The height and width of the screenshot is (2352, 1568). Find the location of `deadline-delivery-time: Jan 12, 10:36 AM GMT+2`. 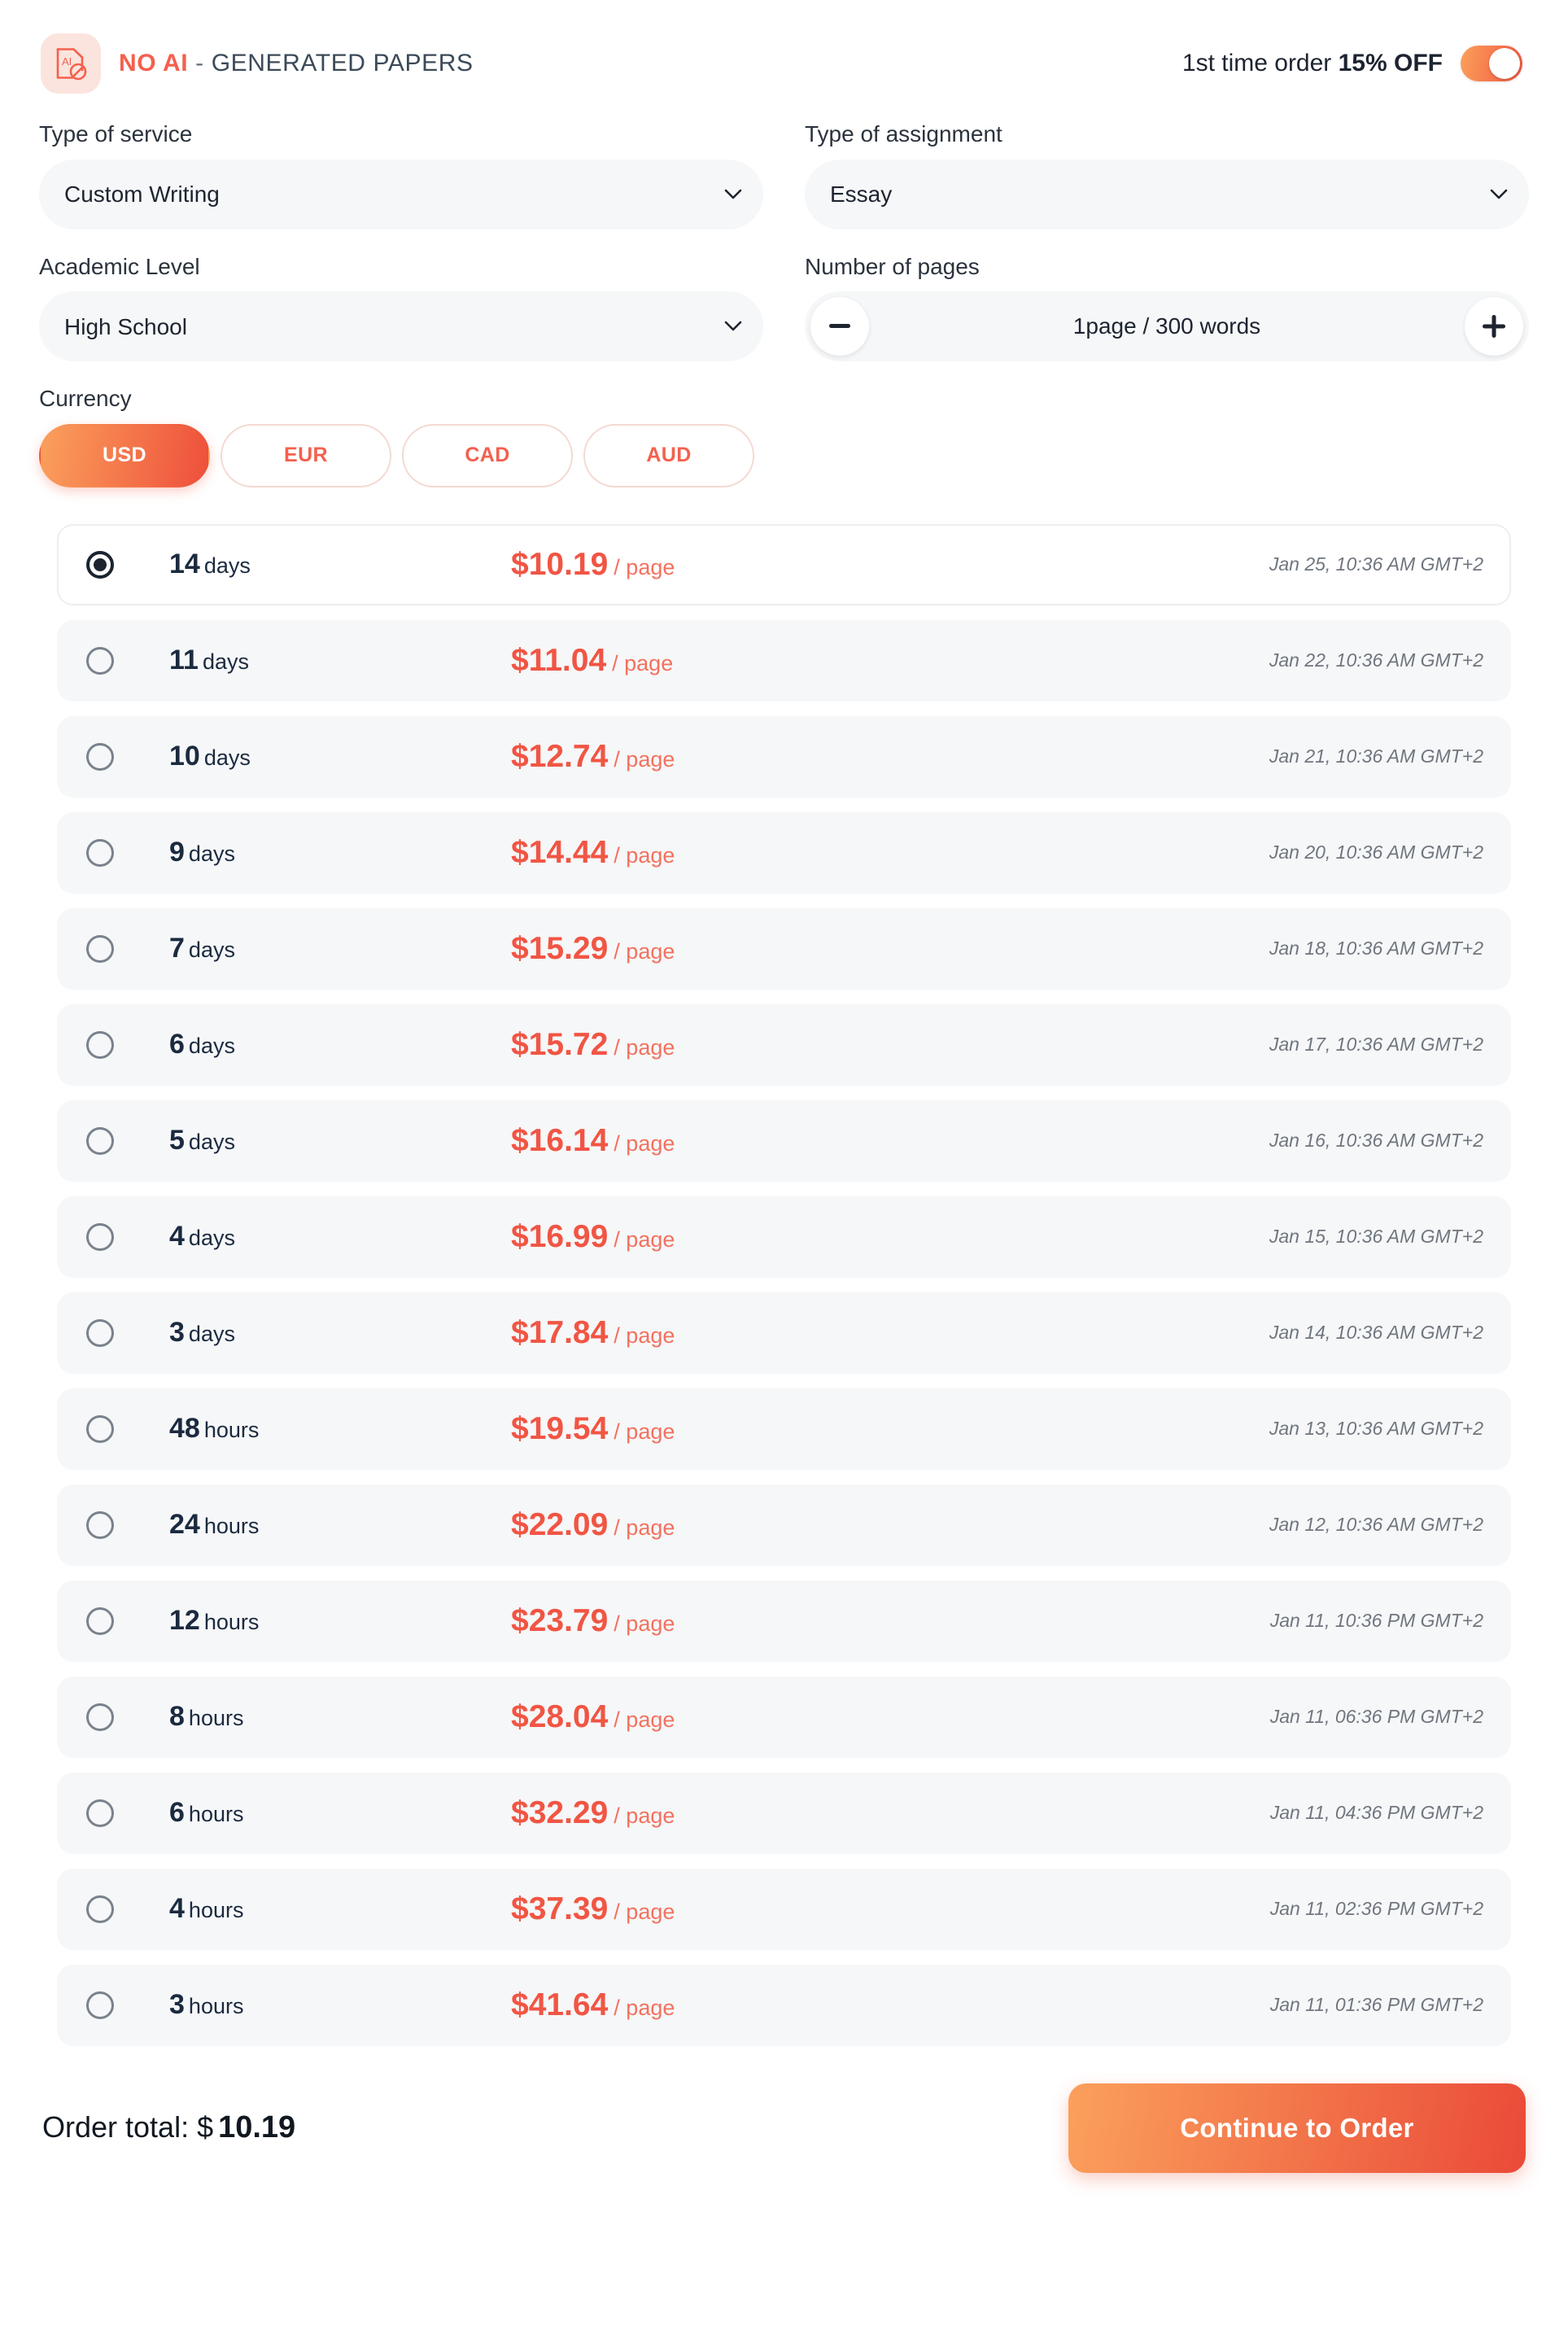

deadline-delivery-time: Jan 12, 10:36 AM GMT+2 is located at coordinates (1376, 1525).